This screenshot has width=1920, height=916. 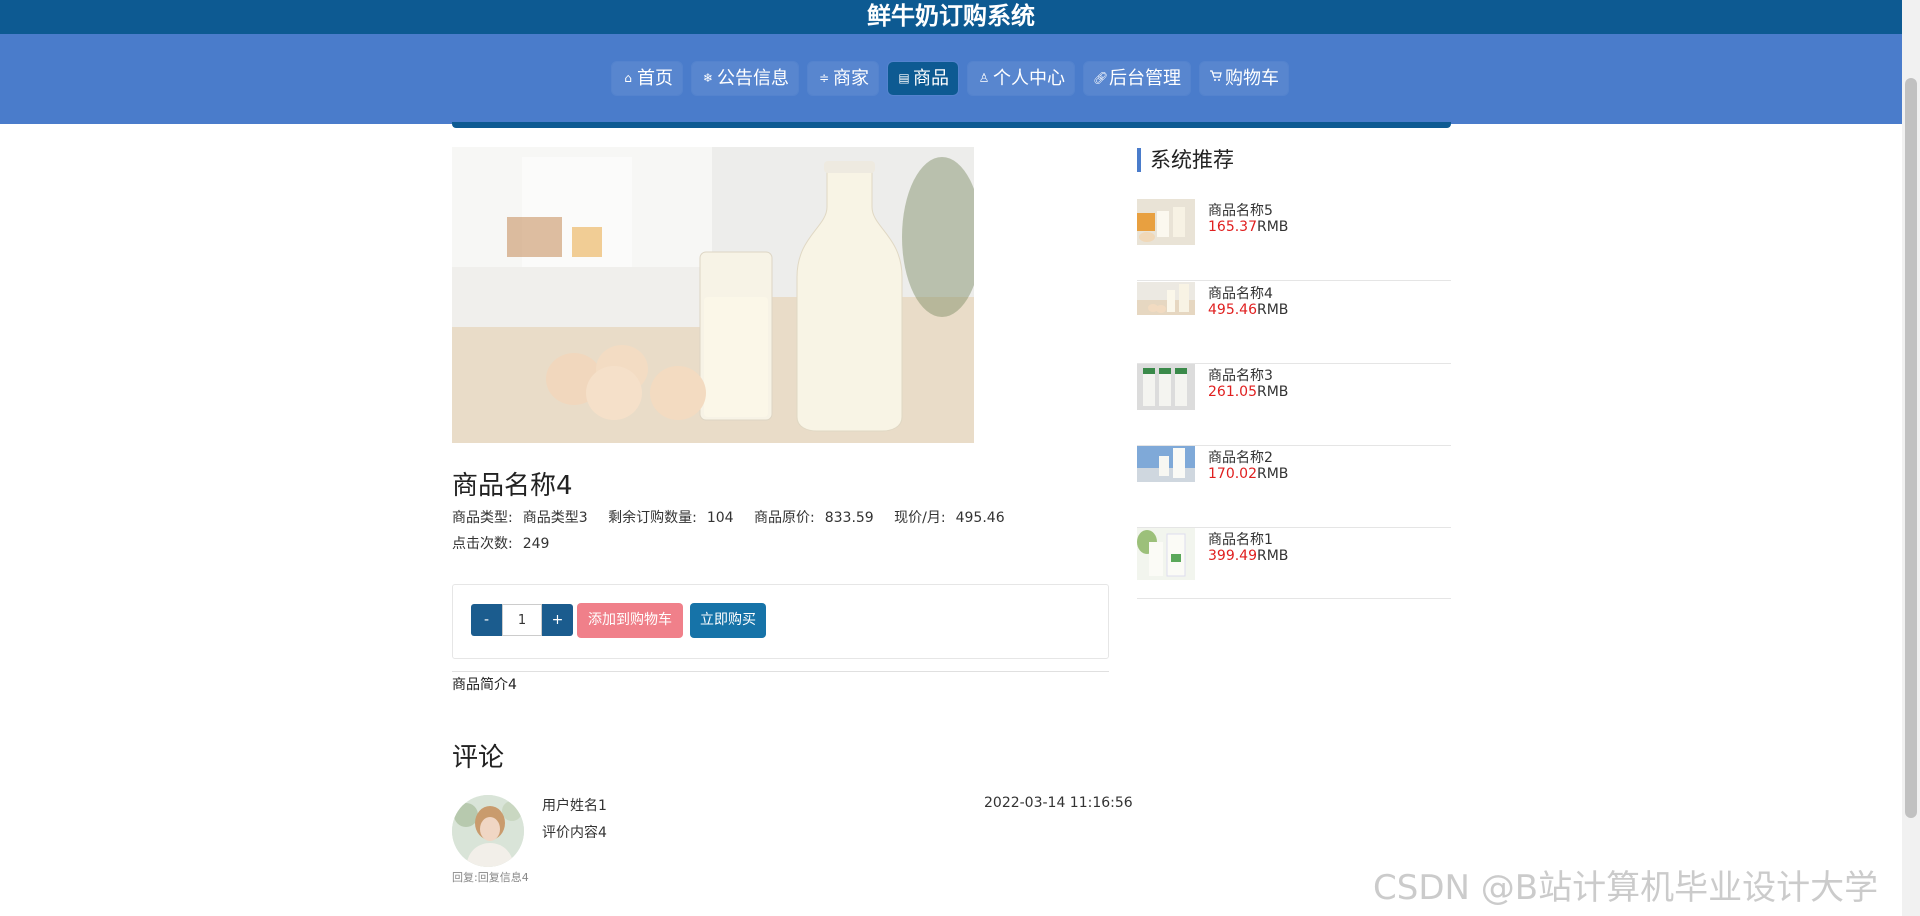 What do you see at coordinates (555, 518) in the screenshot?
I see `product-type-value: 商品类型3` at bounding box center [555, 518].